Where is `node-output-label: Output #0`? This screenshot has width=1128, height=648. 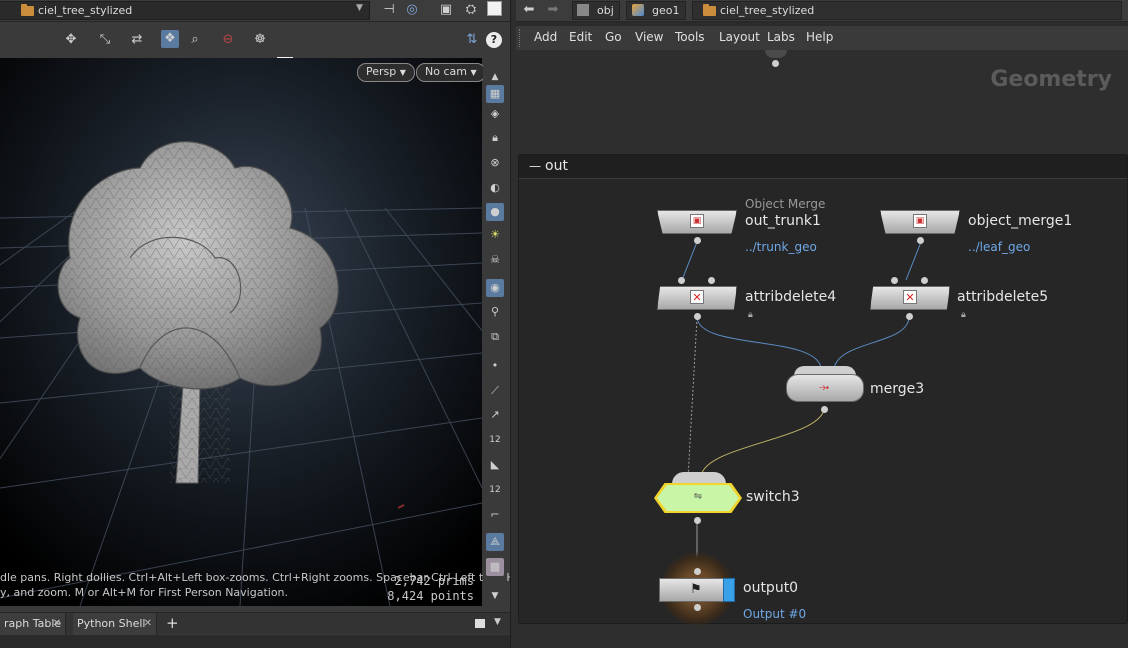
node-output-label: Output #0 is located at coordinates (775, 614).